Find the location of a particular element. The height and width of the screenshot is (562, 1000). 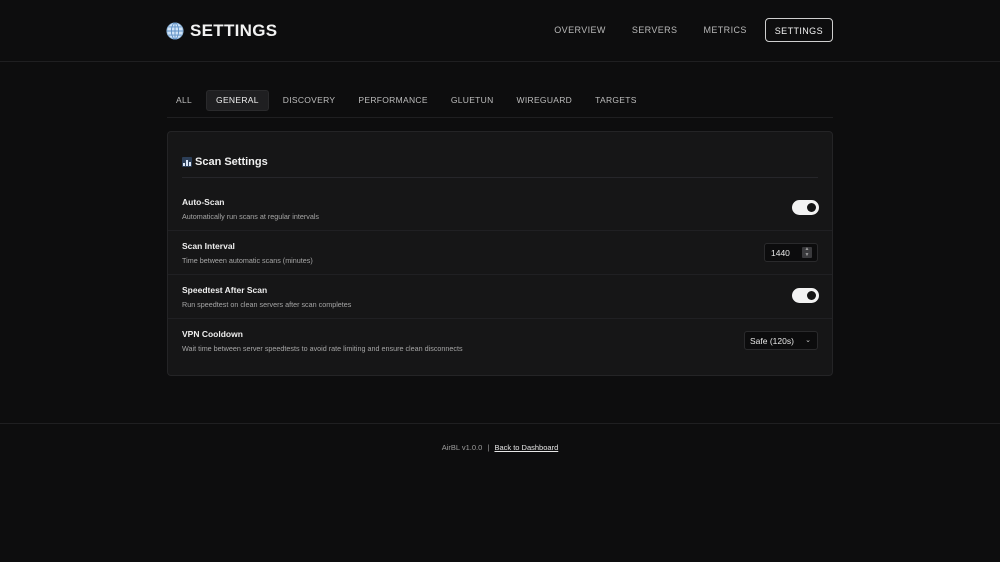

page-title: SETTINGS is located at coordinates (234, 30).